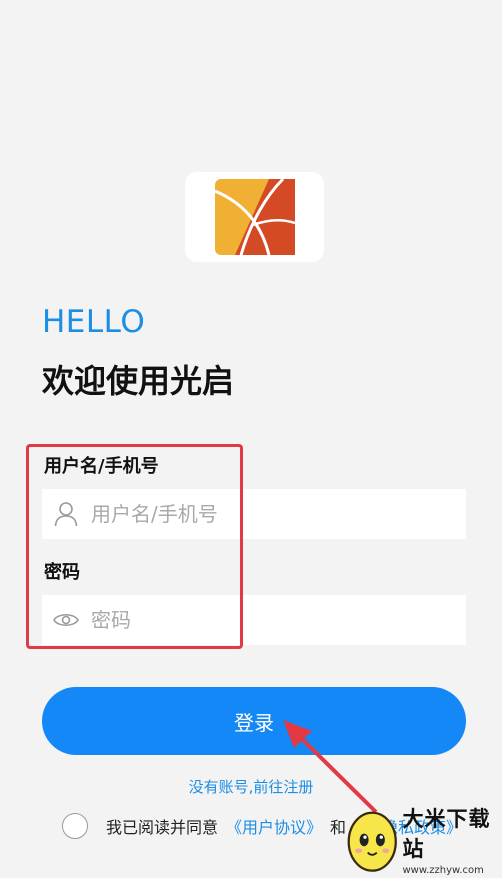 This screenshot has width=502, height=878. I want to click on password-field-container, so click(254, 620).